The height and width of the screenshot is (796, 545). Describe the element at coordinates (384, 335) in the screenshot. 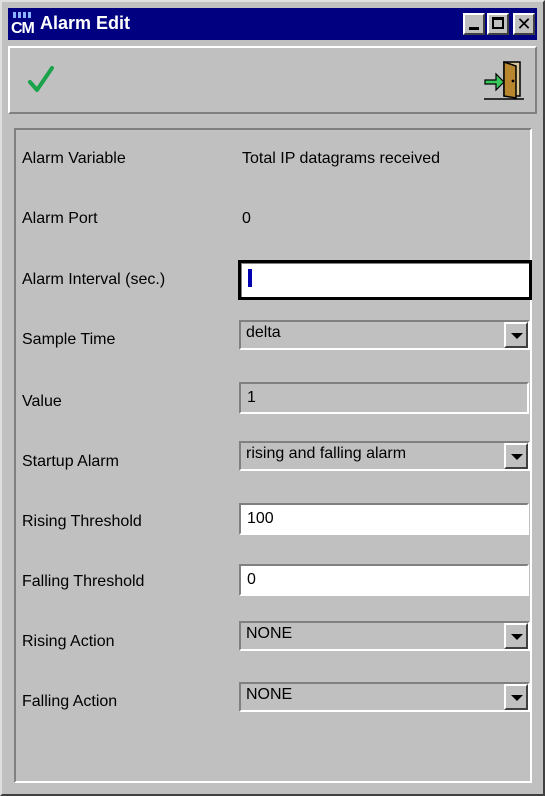

I see `sample-time-dropdown: delta` at that location.